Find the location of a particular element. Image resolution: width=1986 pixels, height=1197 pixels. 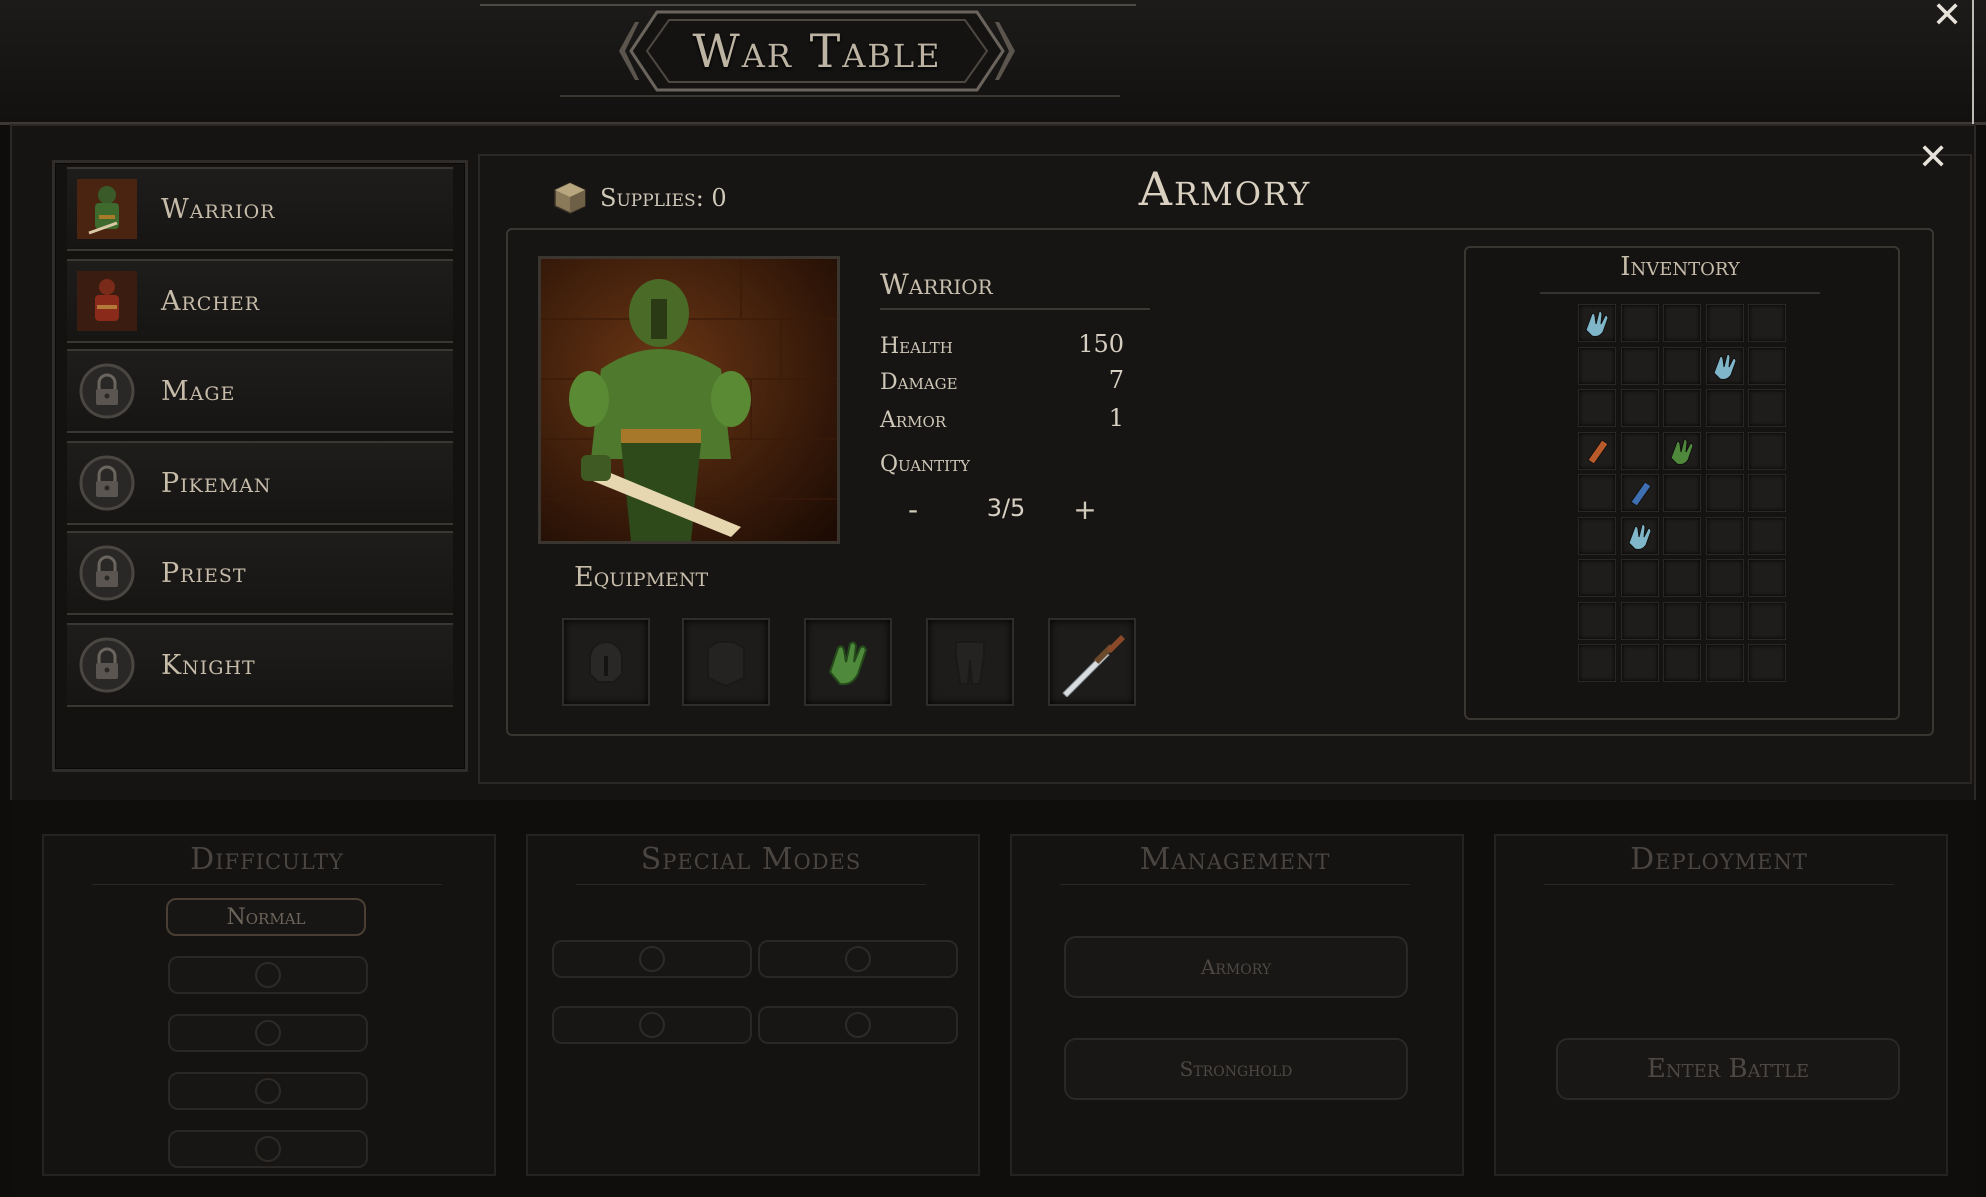

close-window-icon: ✕ is located at coordinates (1947, 17).